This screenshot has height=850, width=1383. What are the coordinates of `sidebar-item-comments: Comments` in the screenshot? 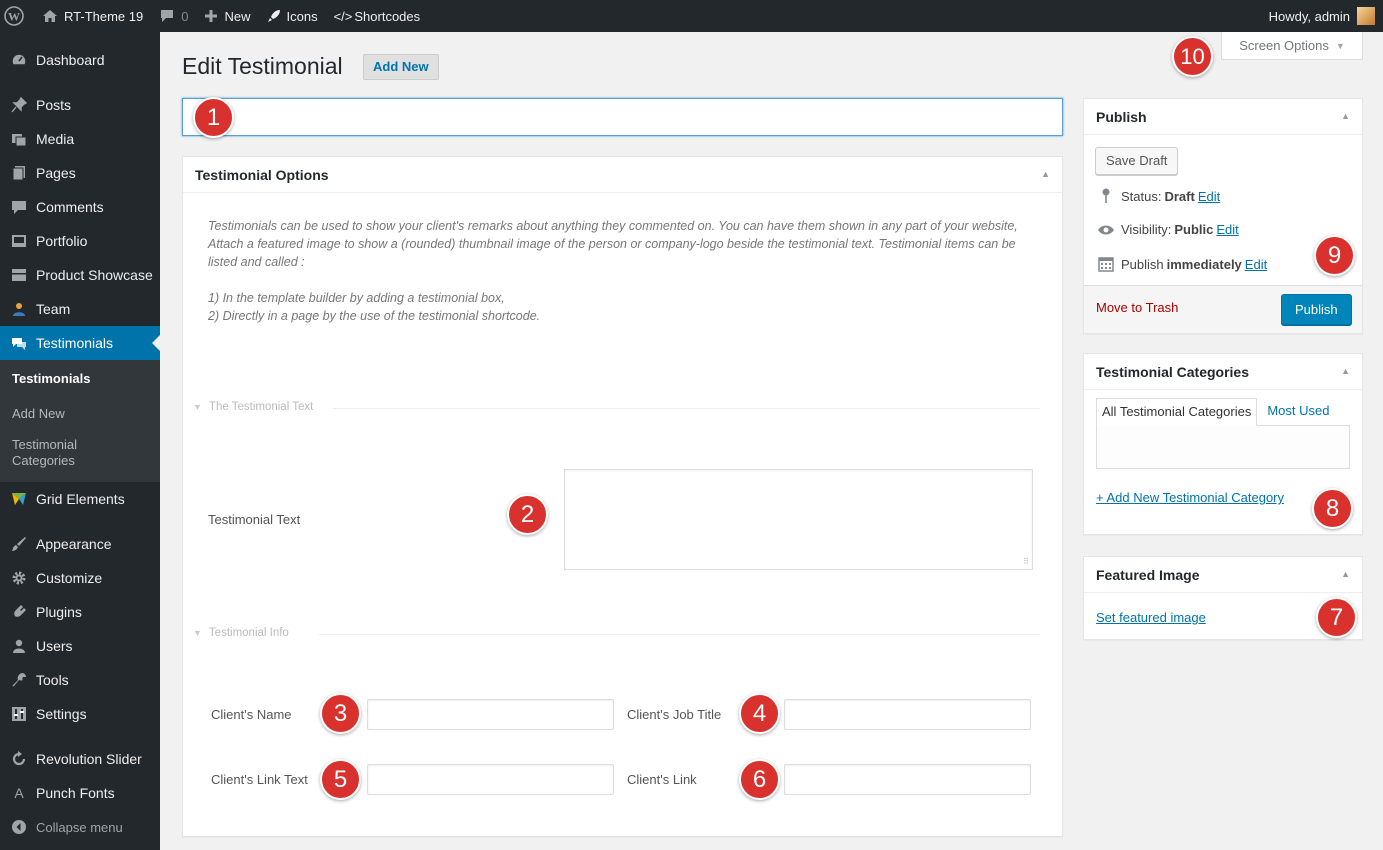 It's located at (80, 207).